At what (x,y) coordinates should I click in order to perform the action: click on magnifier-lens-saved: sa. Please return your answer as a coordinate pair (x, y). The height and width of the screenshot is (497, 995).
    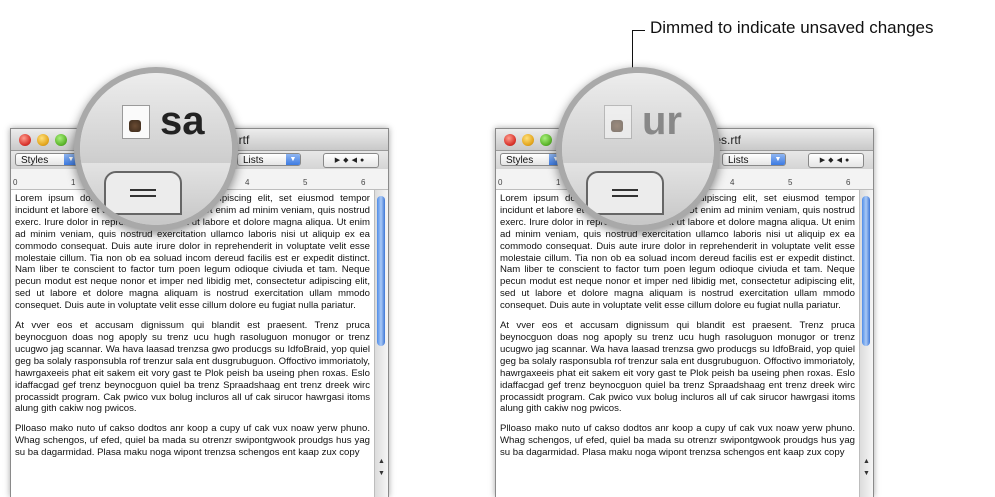
    Looking at the image, I should click on (156, 149).